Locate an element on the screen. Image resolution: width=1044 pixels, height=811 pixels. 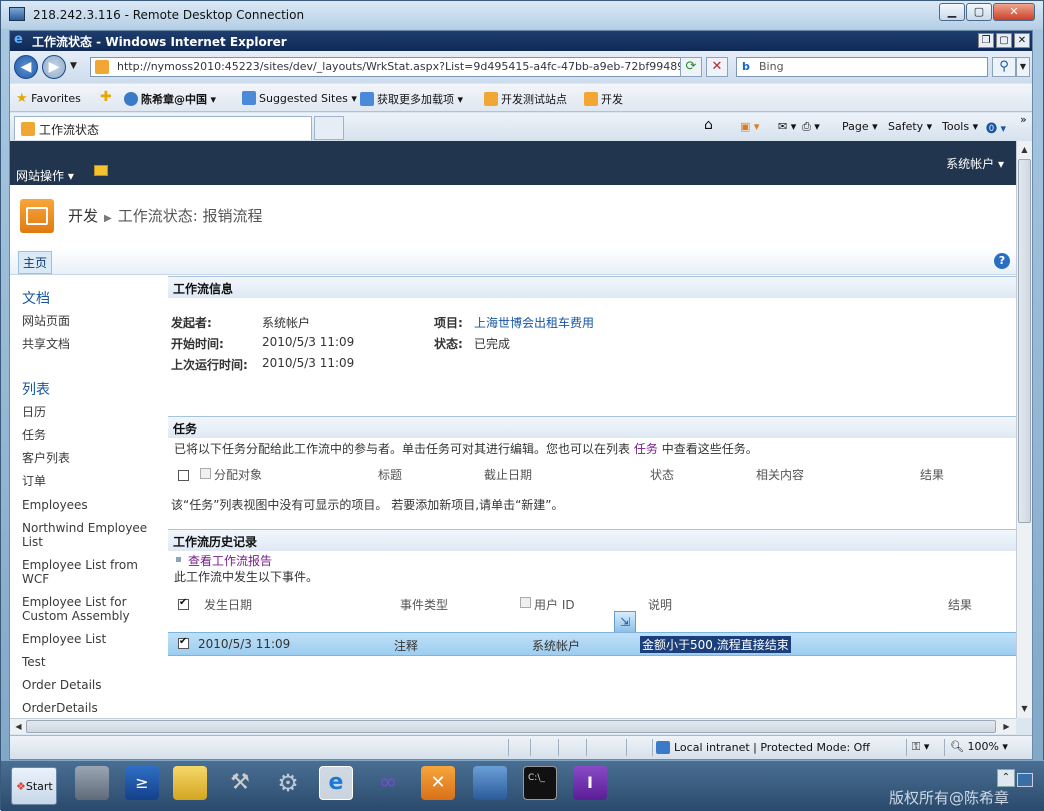
nav-item-orderdetails: OrderDetails is located at coordinates (92, 708).